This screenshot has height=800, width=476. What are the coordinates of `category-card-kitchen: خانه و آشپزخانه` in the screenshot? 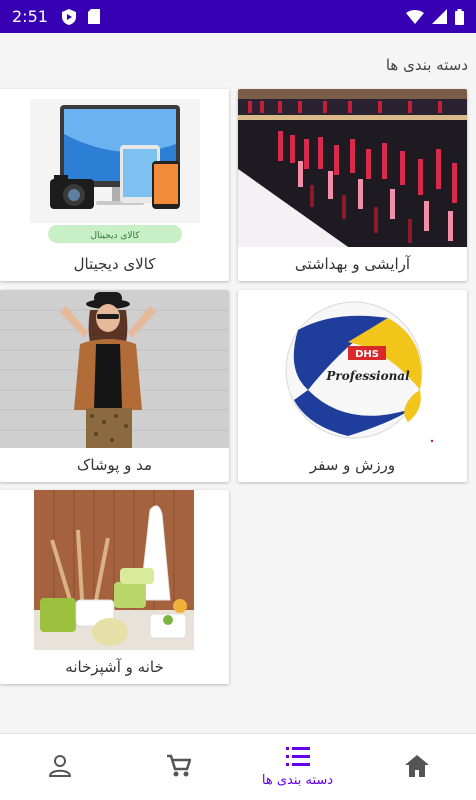 It's located at (114, 587).